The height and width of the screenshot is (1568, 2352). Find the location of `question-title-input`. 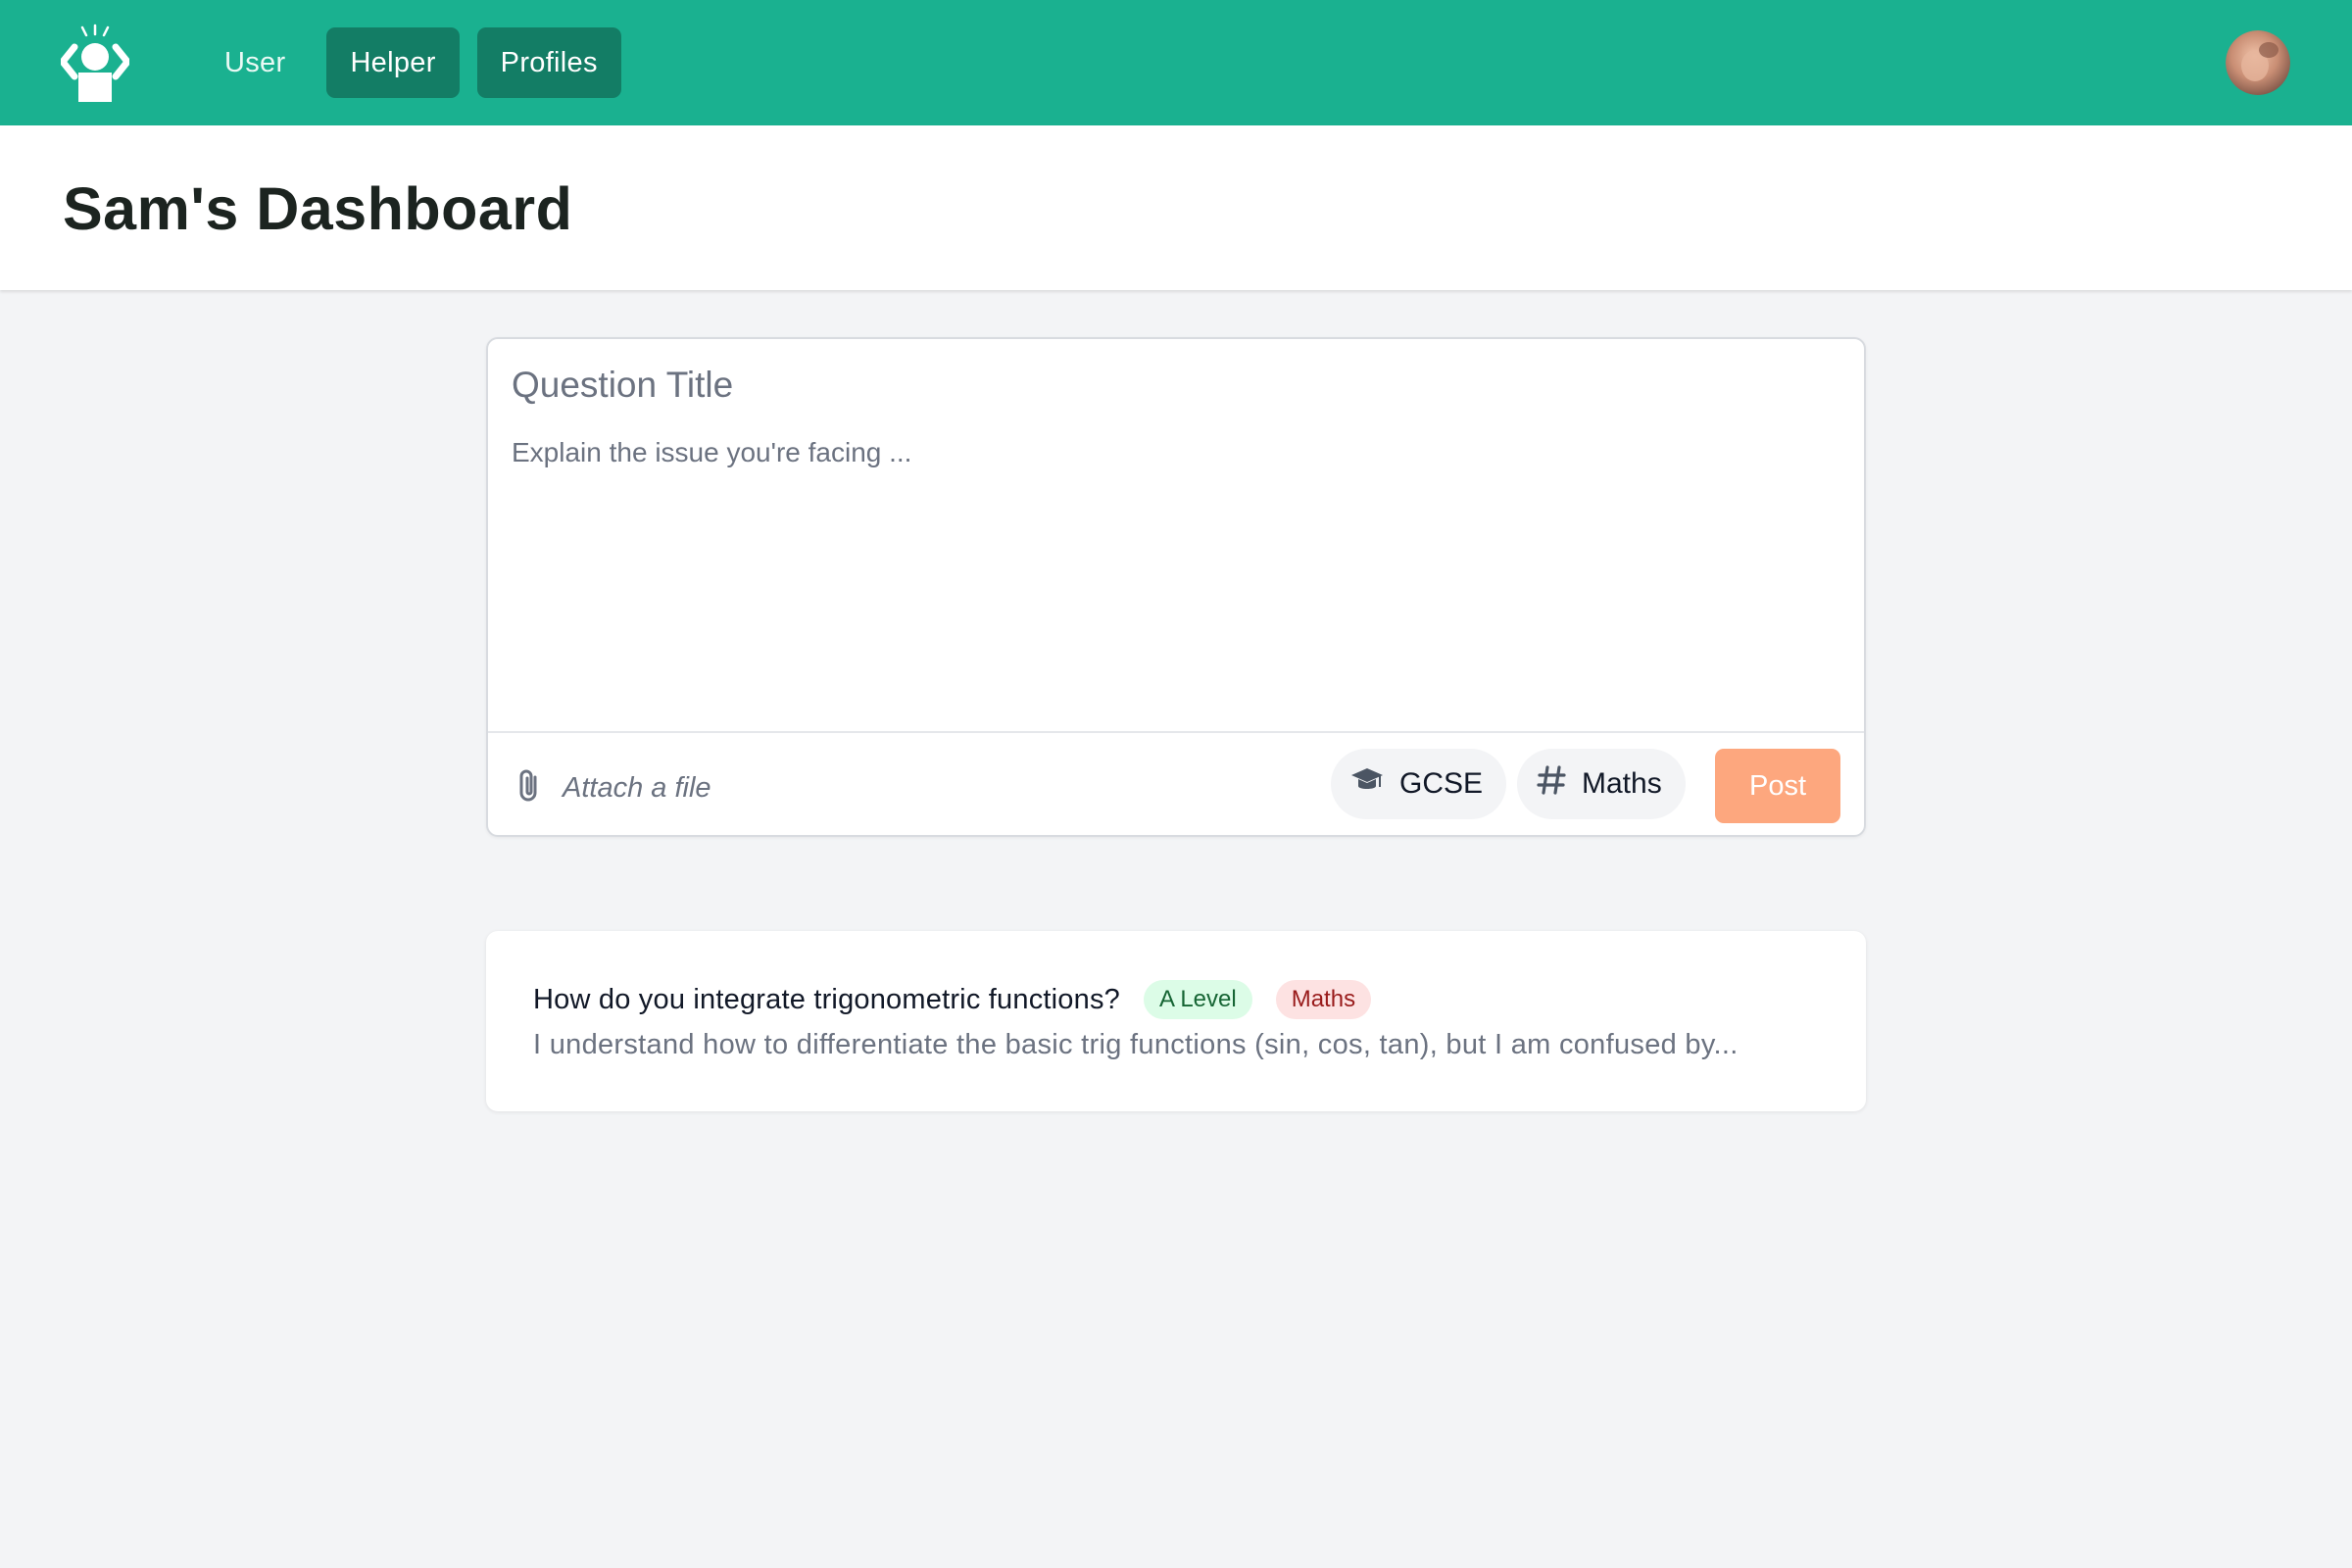

question-title-input is located at coordinates (1168, 385).